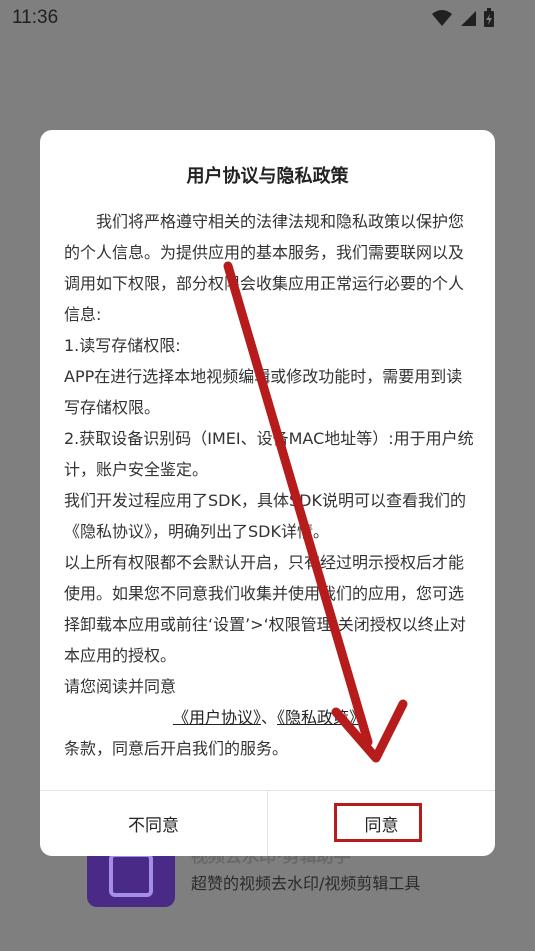 The height and width of the screenshot is (951, 535). Describe the element at coordinates (217, 717) in the screenshot. I see `user-agreement-link: 《用户协议》` at that location.